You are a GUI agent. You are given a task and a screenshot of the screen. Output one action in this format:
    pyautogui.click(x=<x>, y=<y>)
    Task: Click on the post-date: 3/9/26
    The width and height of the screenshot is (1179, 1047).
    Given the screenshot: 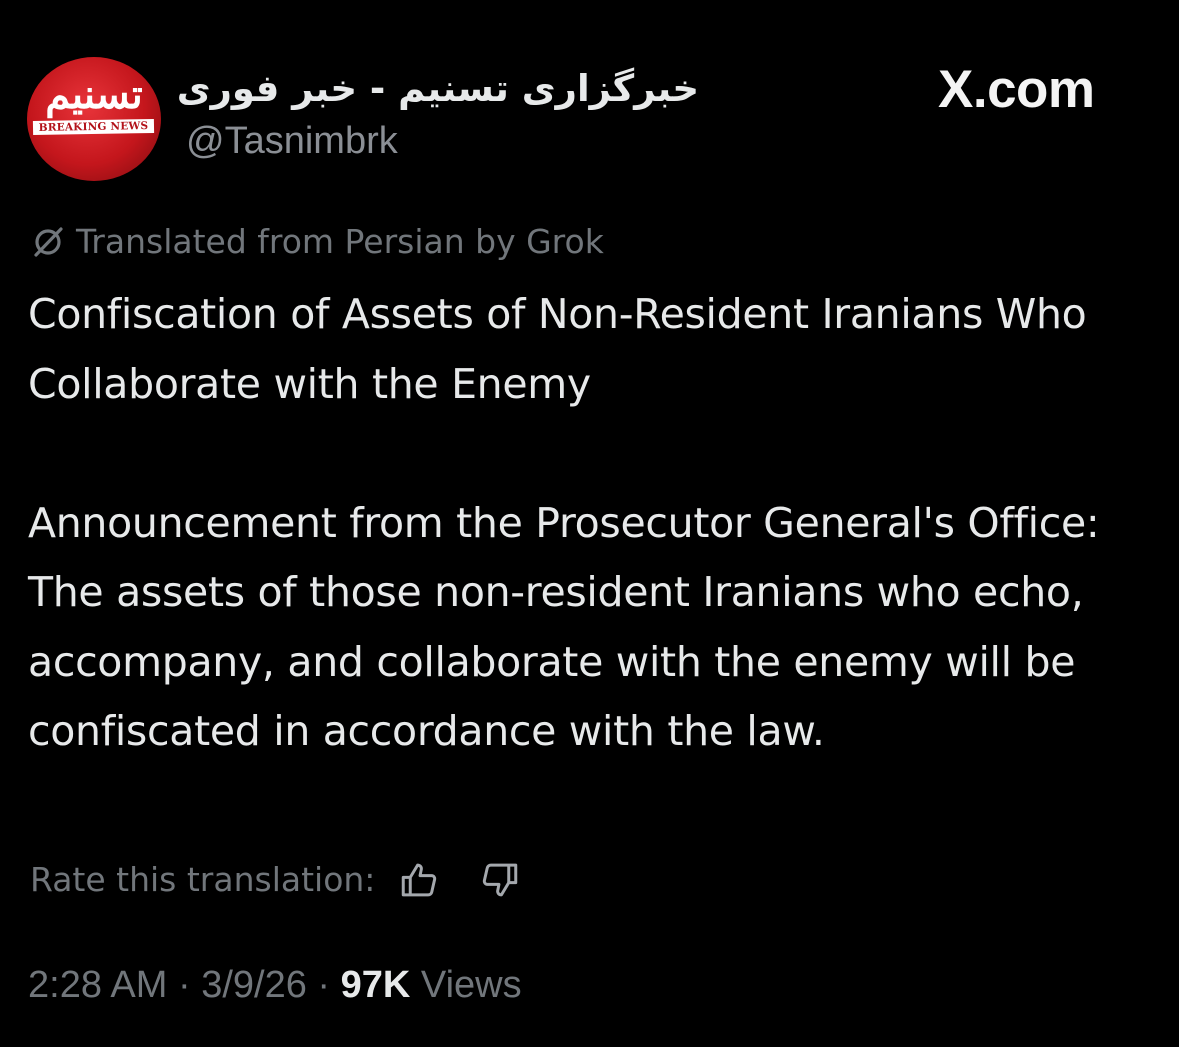 What is the action you would take?
    pyautogui.click(x=254, y=985)
    